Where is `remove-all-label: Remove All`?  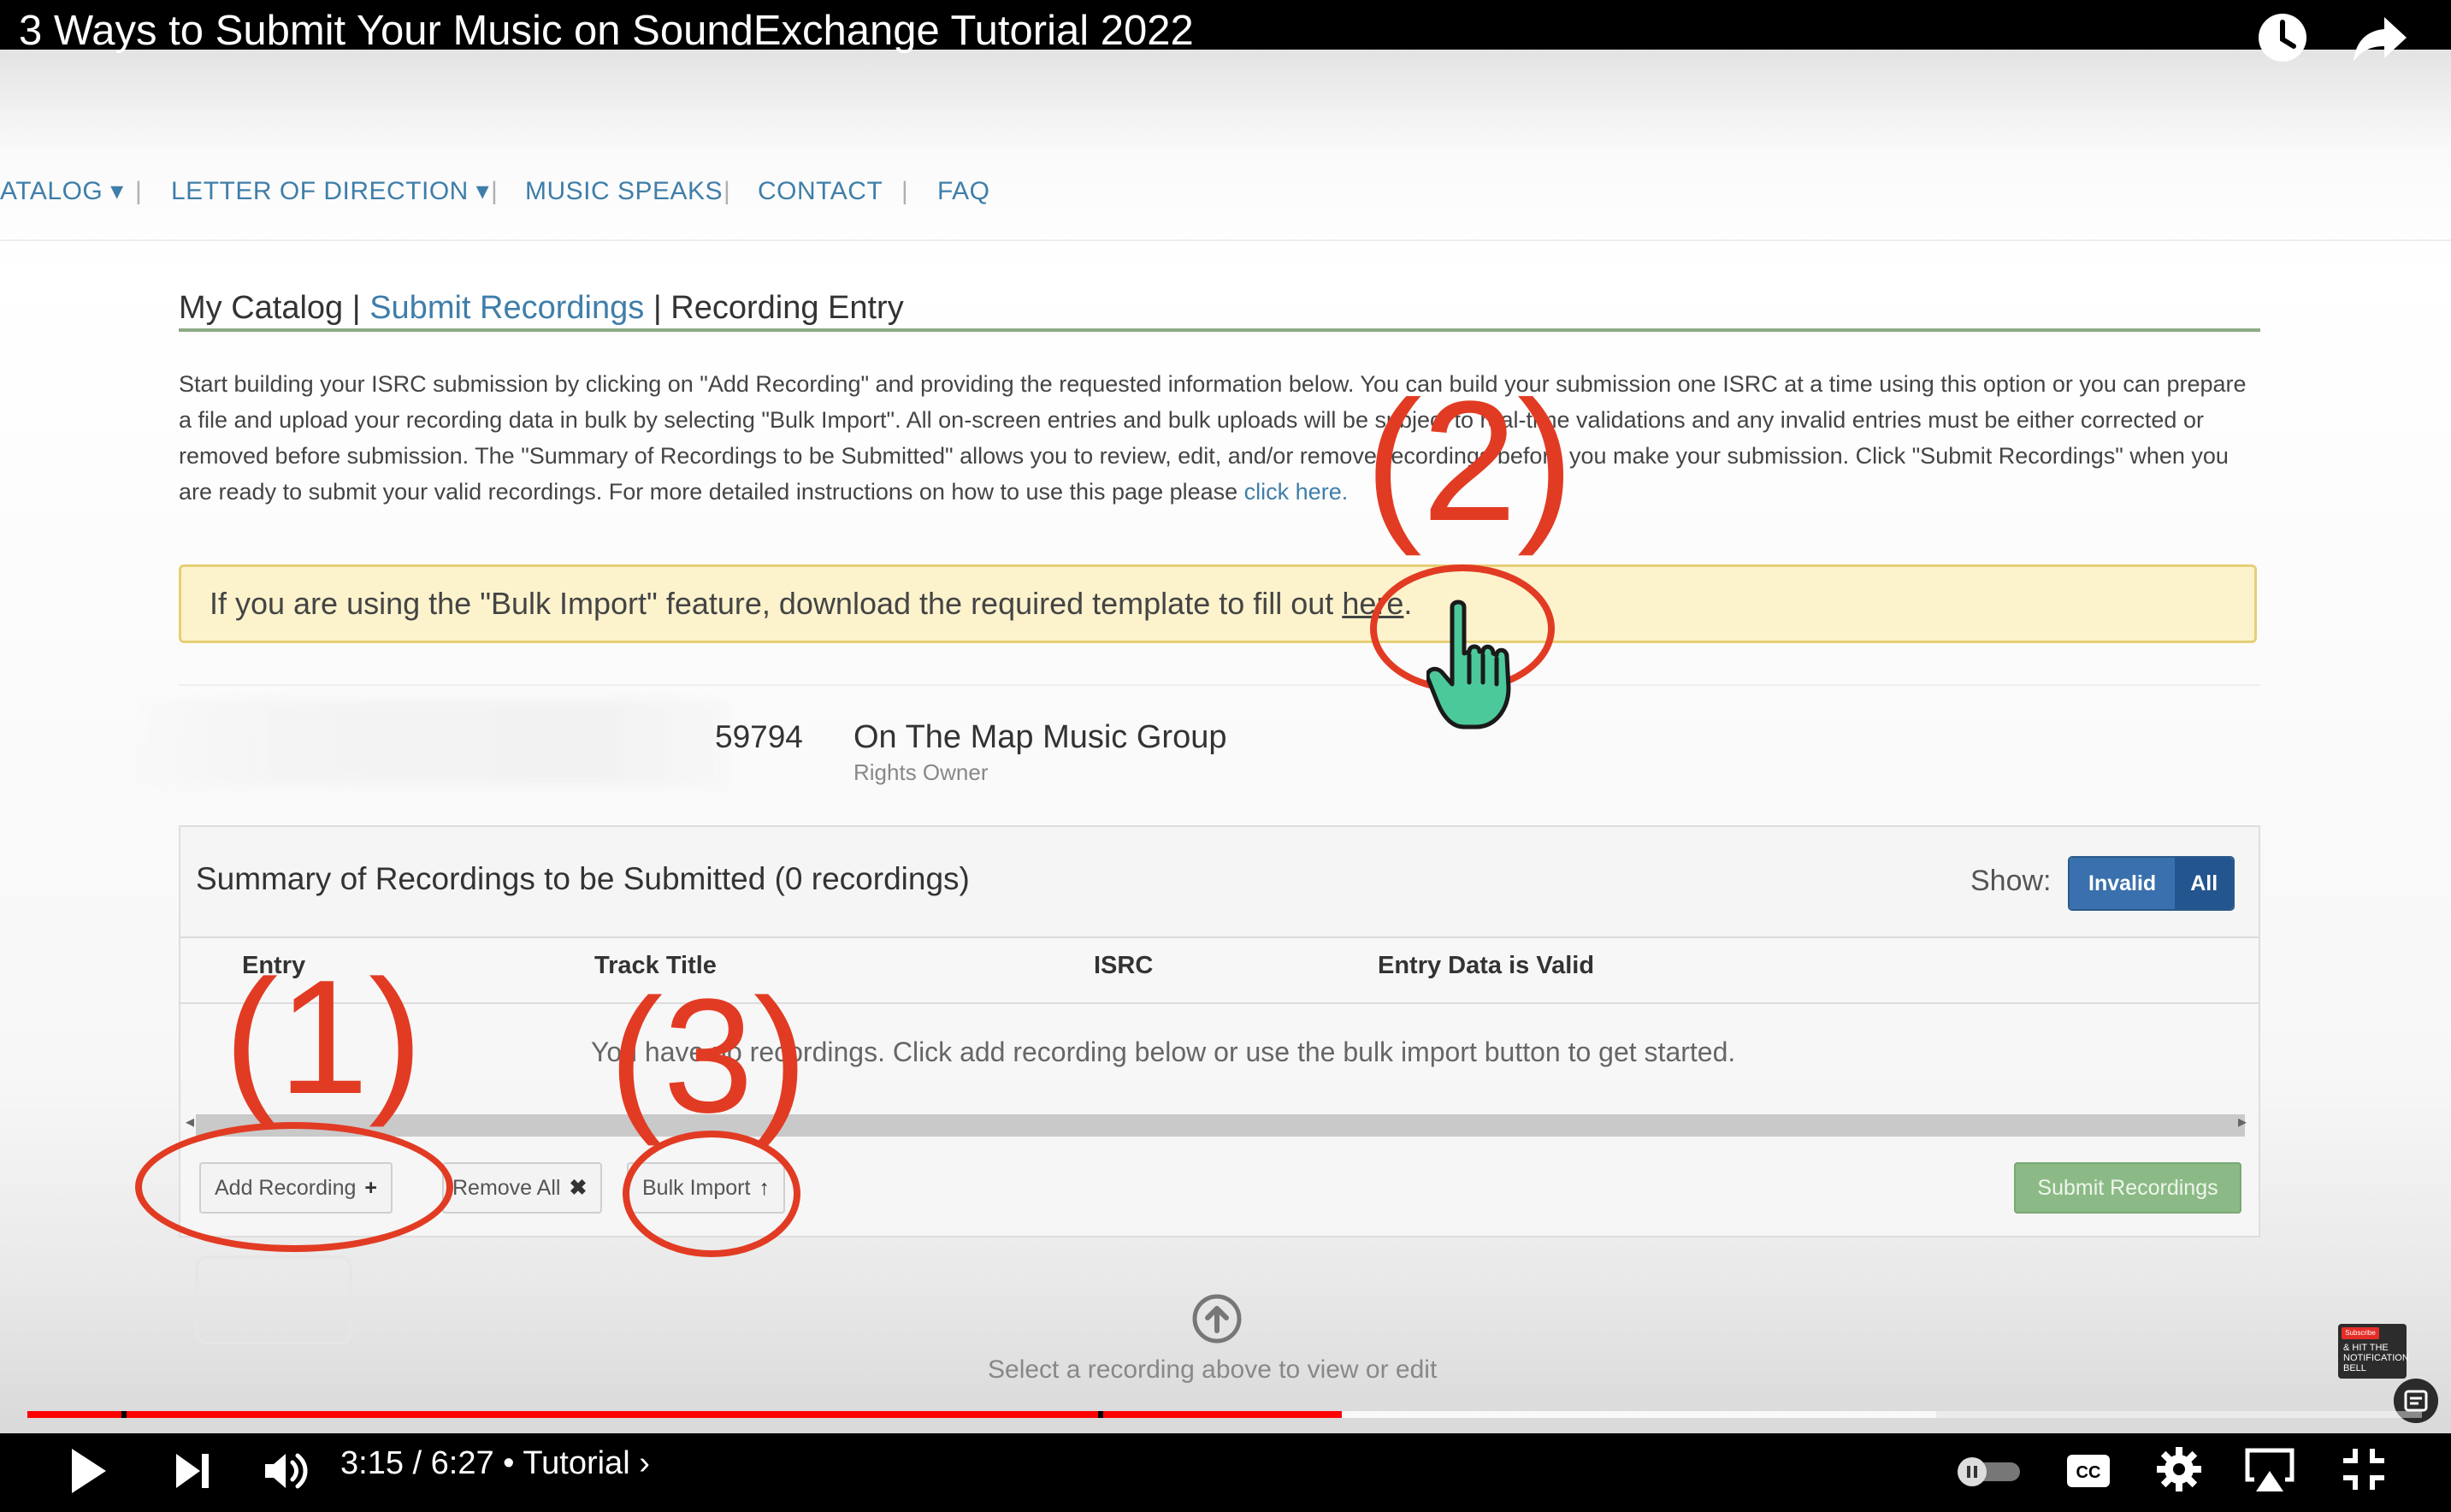
remove-all-label: Remove All is located at coordinates (506, 1188).